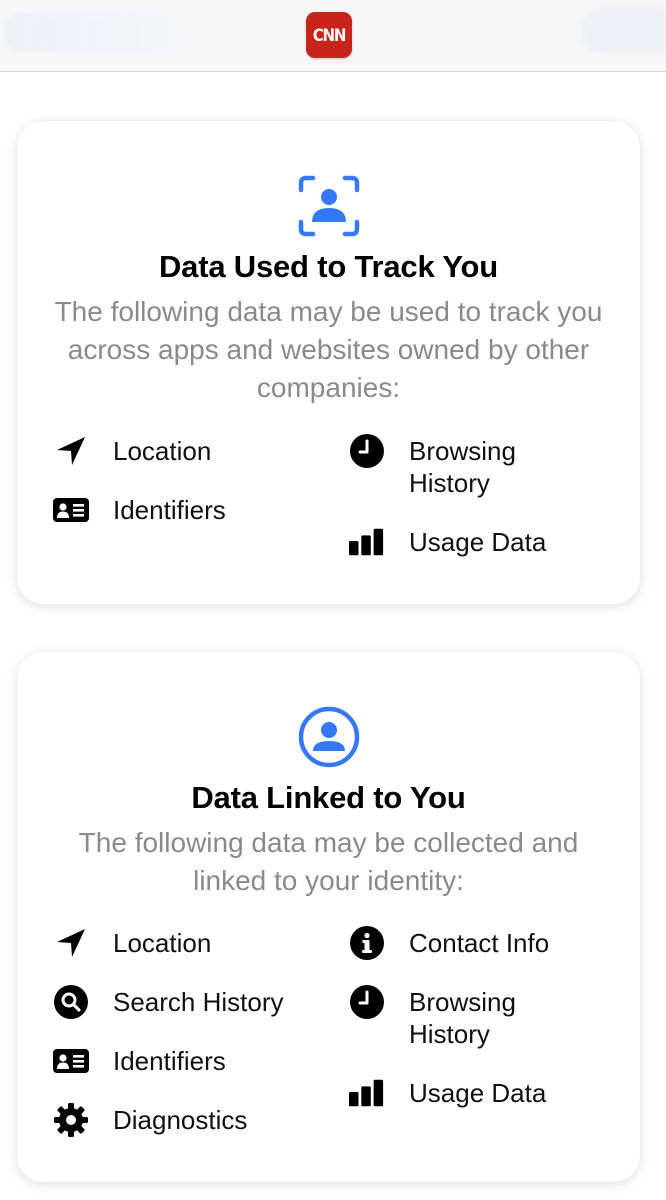  I want to click on search-icon, so click(71, 1002).